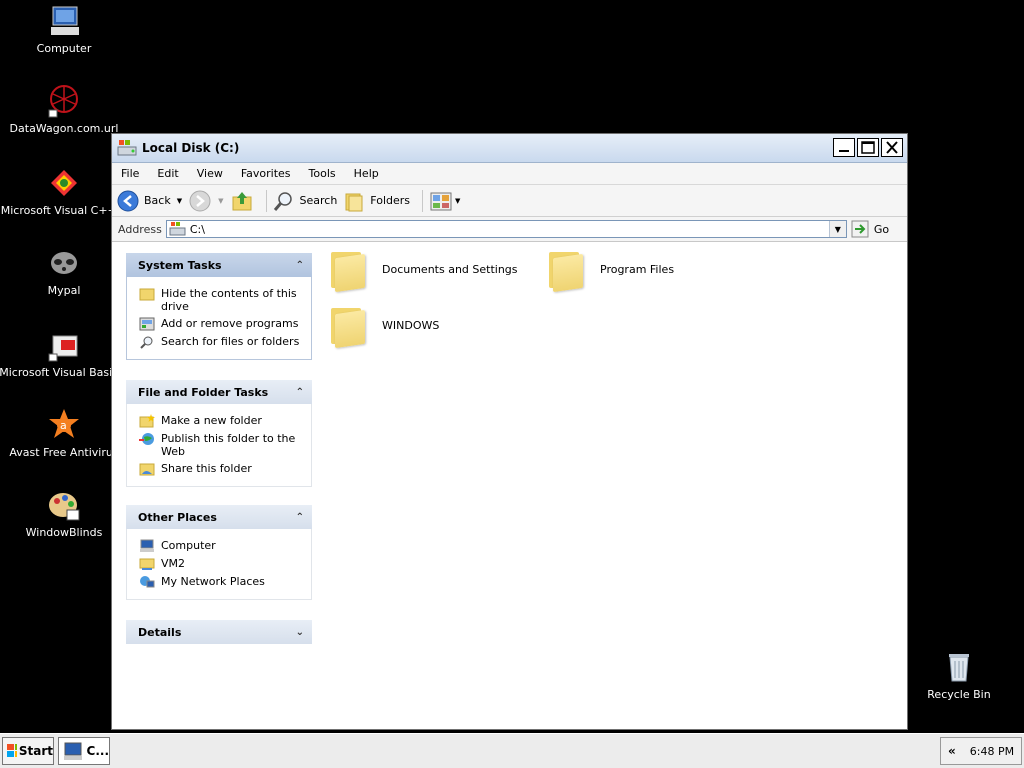 The image size is (1024, 768). Describe the element at coordinates (219, 392) in the screenshot. I see `file-folder-tasks-header: File and Folder Tasks ⌃` at that location.